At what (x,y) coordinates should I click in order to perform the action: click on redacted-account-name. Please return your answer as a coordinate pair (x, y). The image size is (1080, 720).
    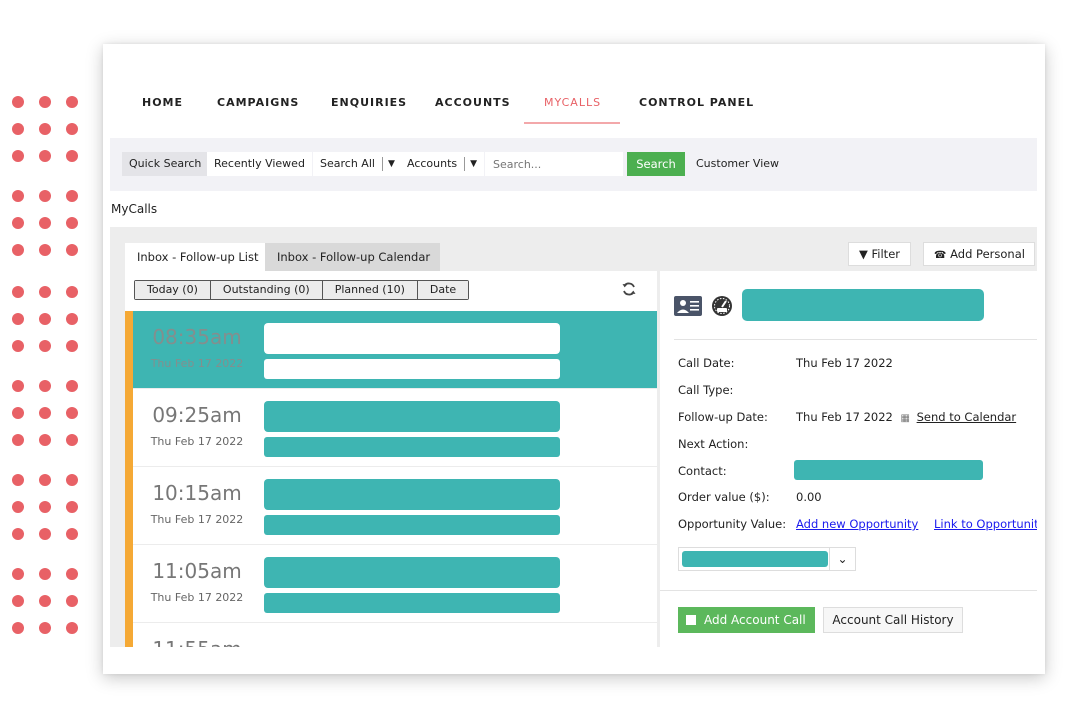
    Looking at the image, I should click on (863, 305).